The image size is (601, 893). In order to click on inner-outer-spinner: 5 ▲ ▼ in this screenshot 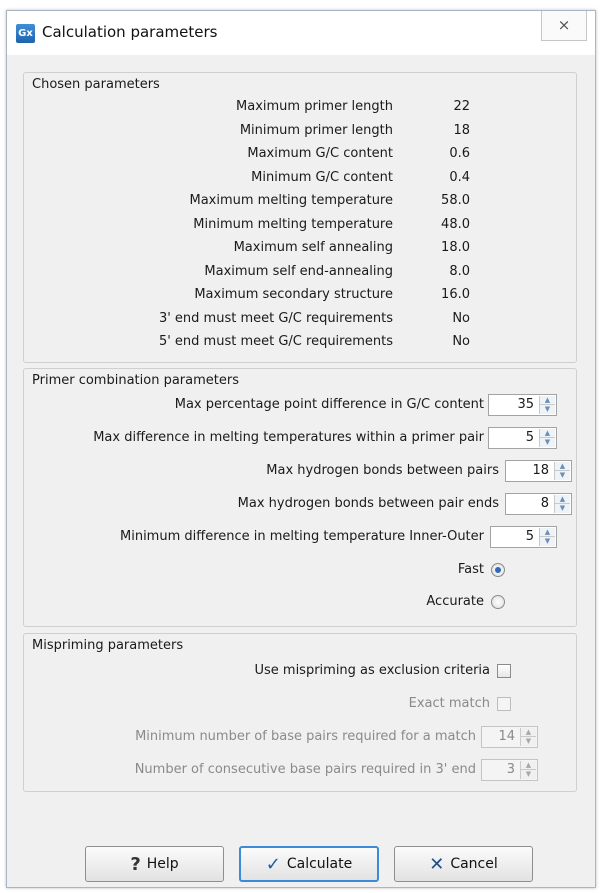, I will do `click(523, 537)`.